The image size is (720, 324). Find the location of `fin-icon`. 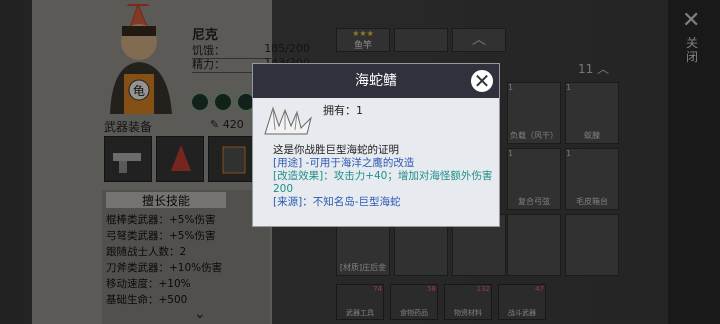

fin-icon is located at coordinates (288, 123).